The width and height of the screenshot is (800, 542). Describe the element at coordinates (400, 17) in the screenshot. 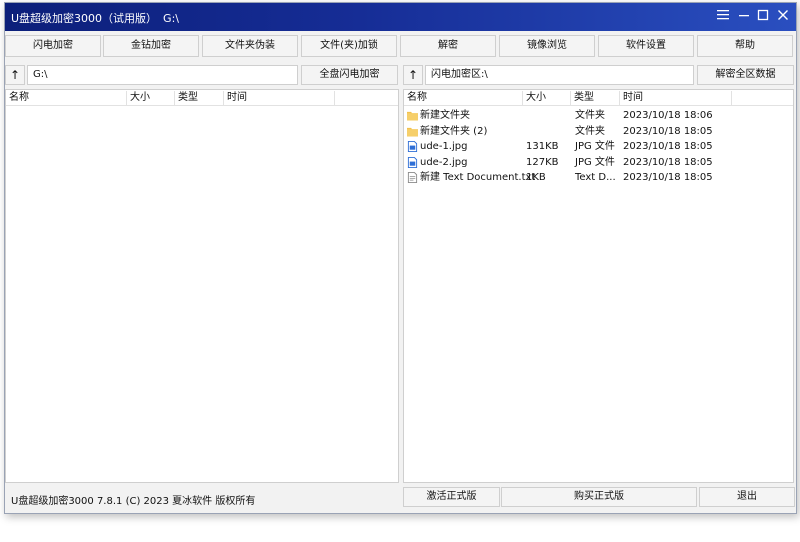

I see `title-bar: U盘超级加密3000（试用版） G:\` at that location.